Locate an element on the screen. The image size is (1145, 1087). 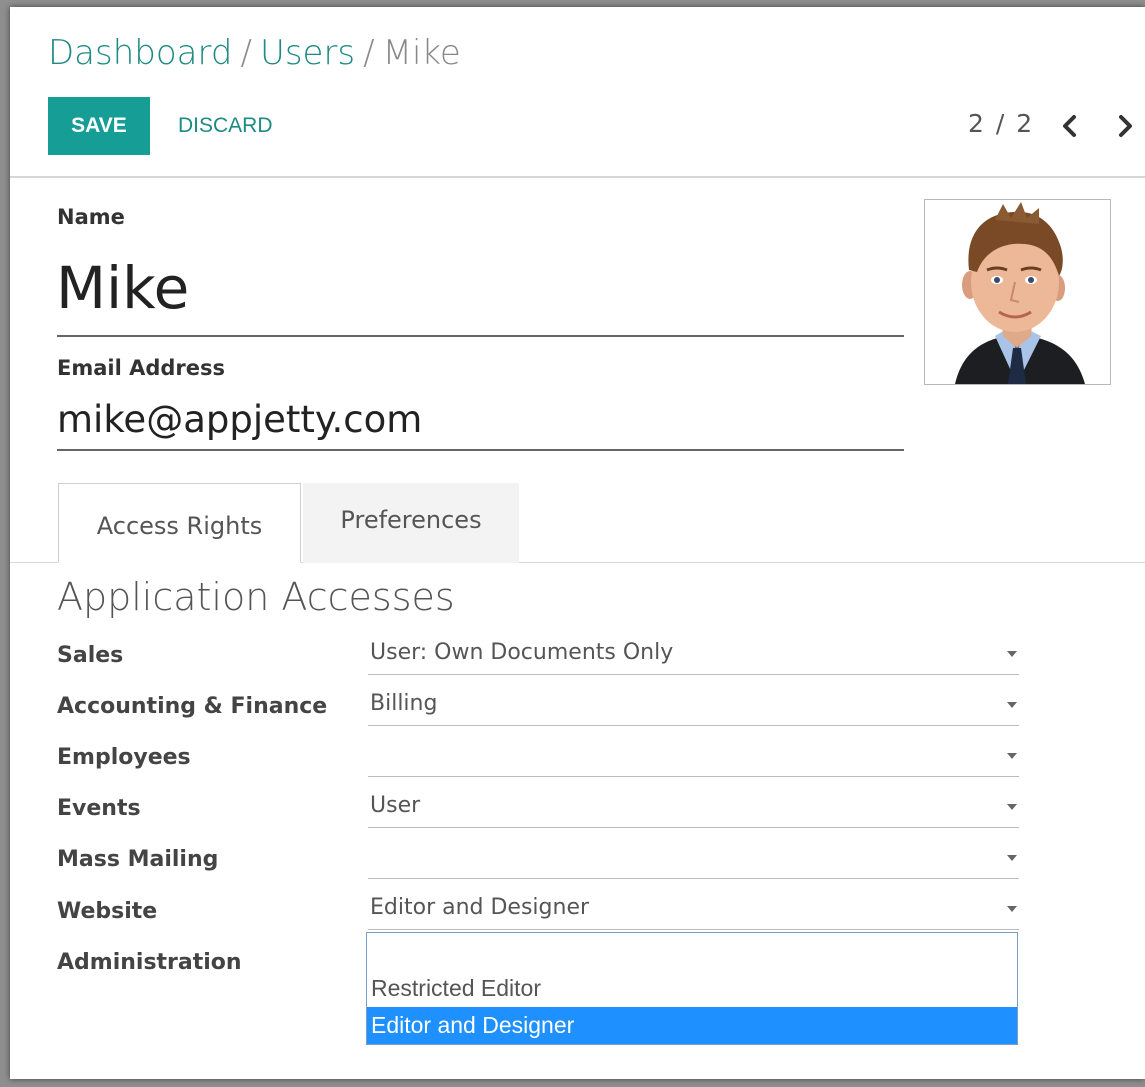
email-field: mike@appjetty.com is located at coordinates (239, 420).